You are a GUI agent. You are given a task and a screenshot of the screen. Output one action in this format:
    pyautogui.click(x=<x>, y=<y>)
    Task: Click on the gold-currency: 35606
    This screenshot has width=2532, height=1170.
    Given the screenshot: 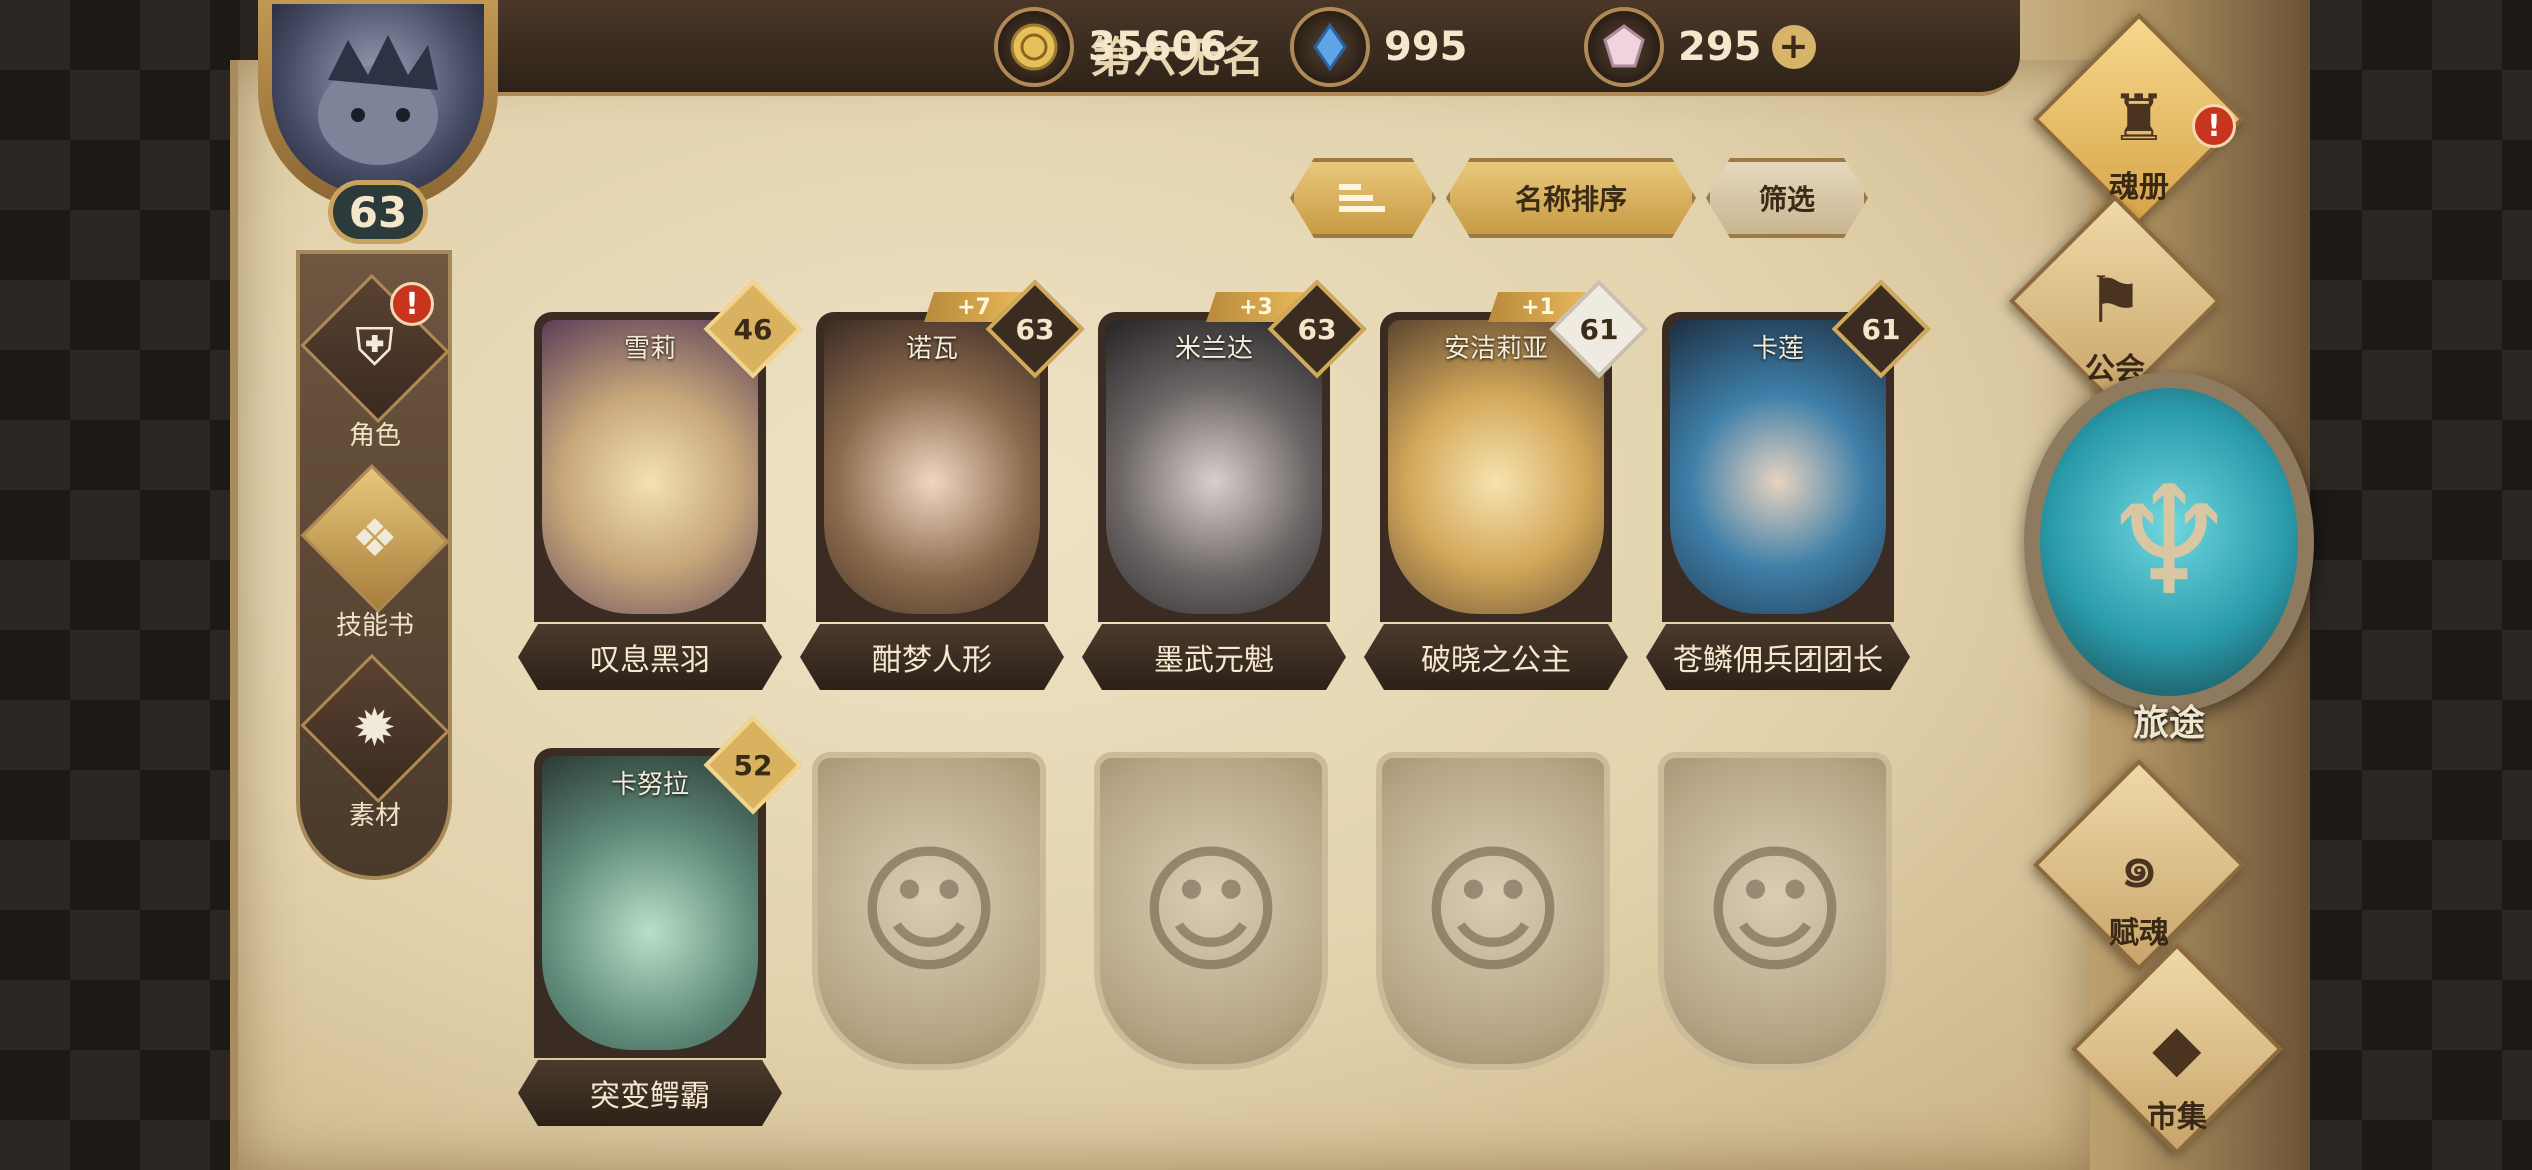 What is the action you would take?
    pyautogui.click(x=1111, y=47)
    